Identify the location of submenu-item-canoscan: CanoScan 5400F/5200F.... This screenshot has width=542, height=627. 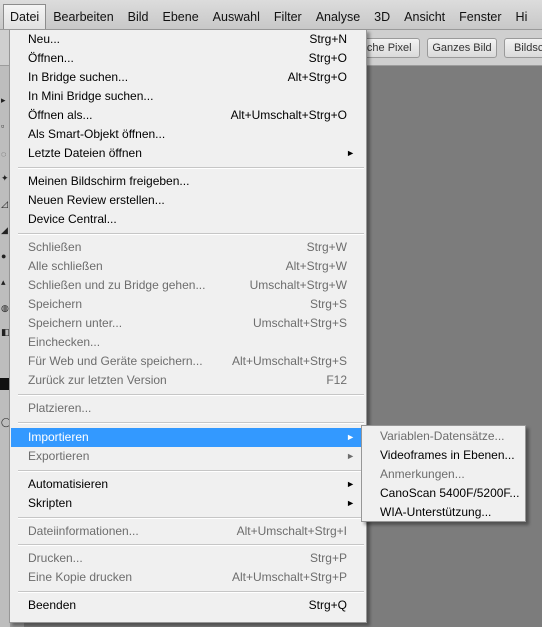
(443, 493).